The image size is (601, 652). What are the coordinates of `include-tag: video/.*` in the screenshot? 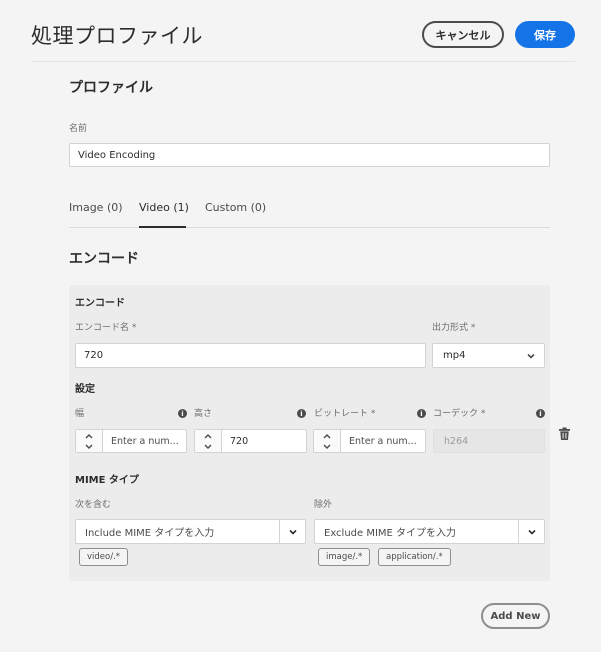 It's located at (104, 557).